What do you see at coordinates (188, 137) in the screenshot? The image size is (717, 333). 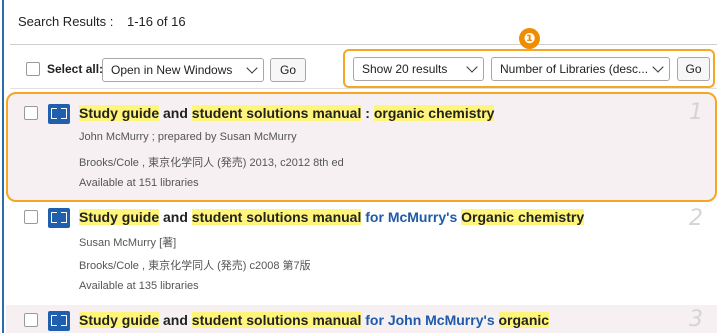 I see `result-author: John McMurry ; prepared by Susan McMurry` at bounding box center [188, 137].